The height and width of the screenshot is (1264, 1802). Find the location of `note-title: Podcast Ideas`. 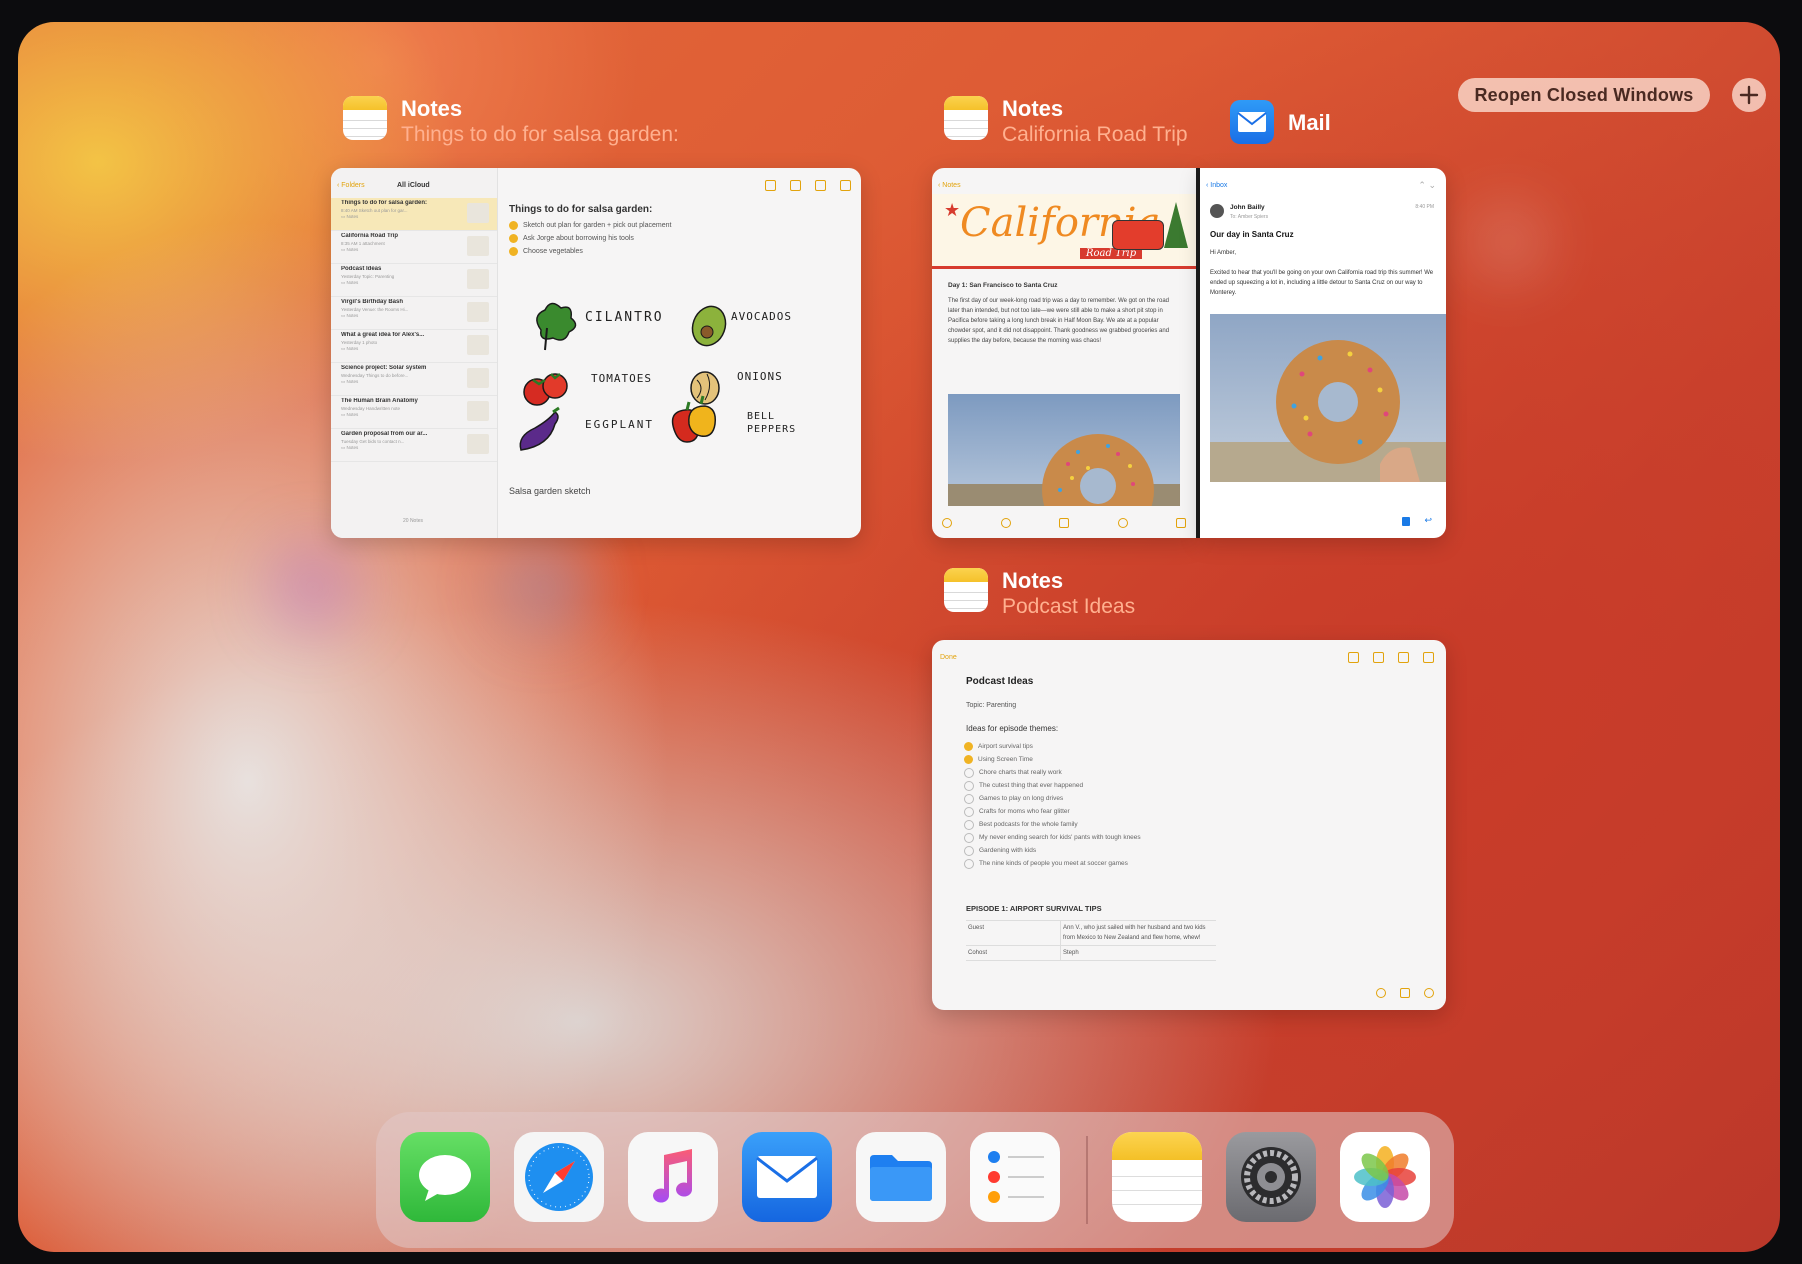

note-title: Podcast Ideas is located at coordinates (1000, 681).